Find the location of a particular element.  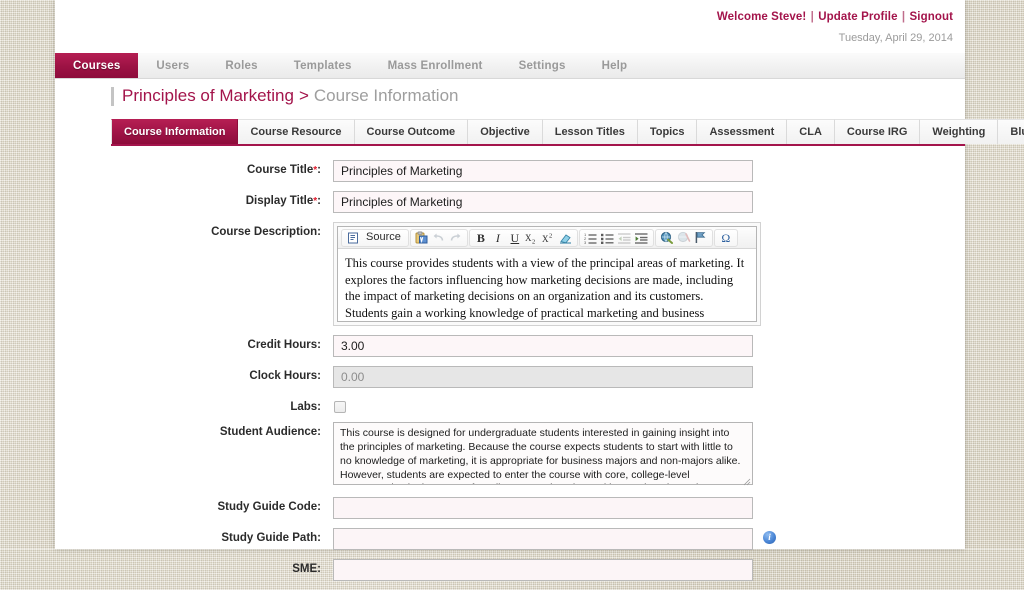

clock-hours-input is located at coordinates (543, 377).